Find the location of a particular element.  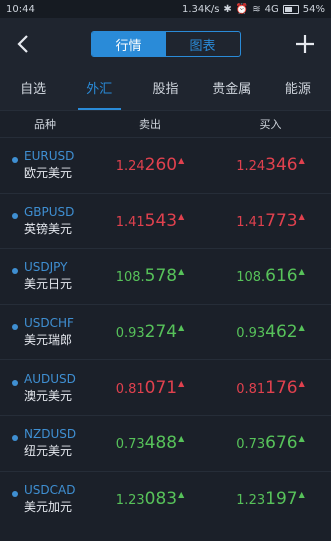

tab-indices: 股指 is located at coordinates (165, 90).